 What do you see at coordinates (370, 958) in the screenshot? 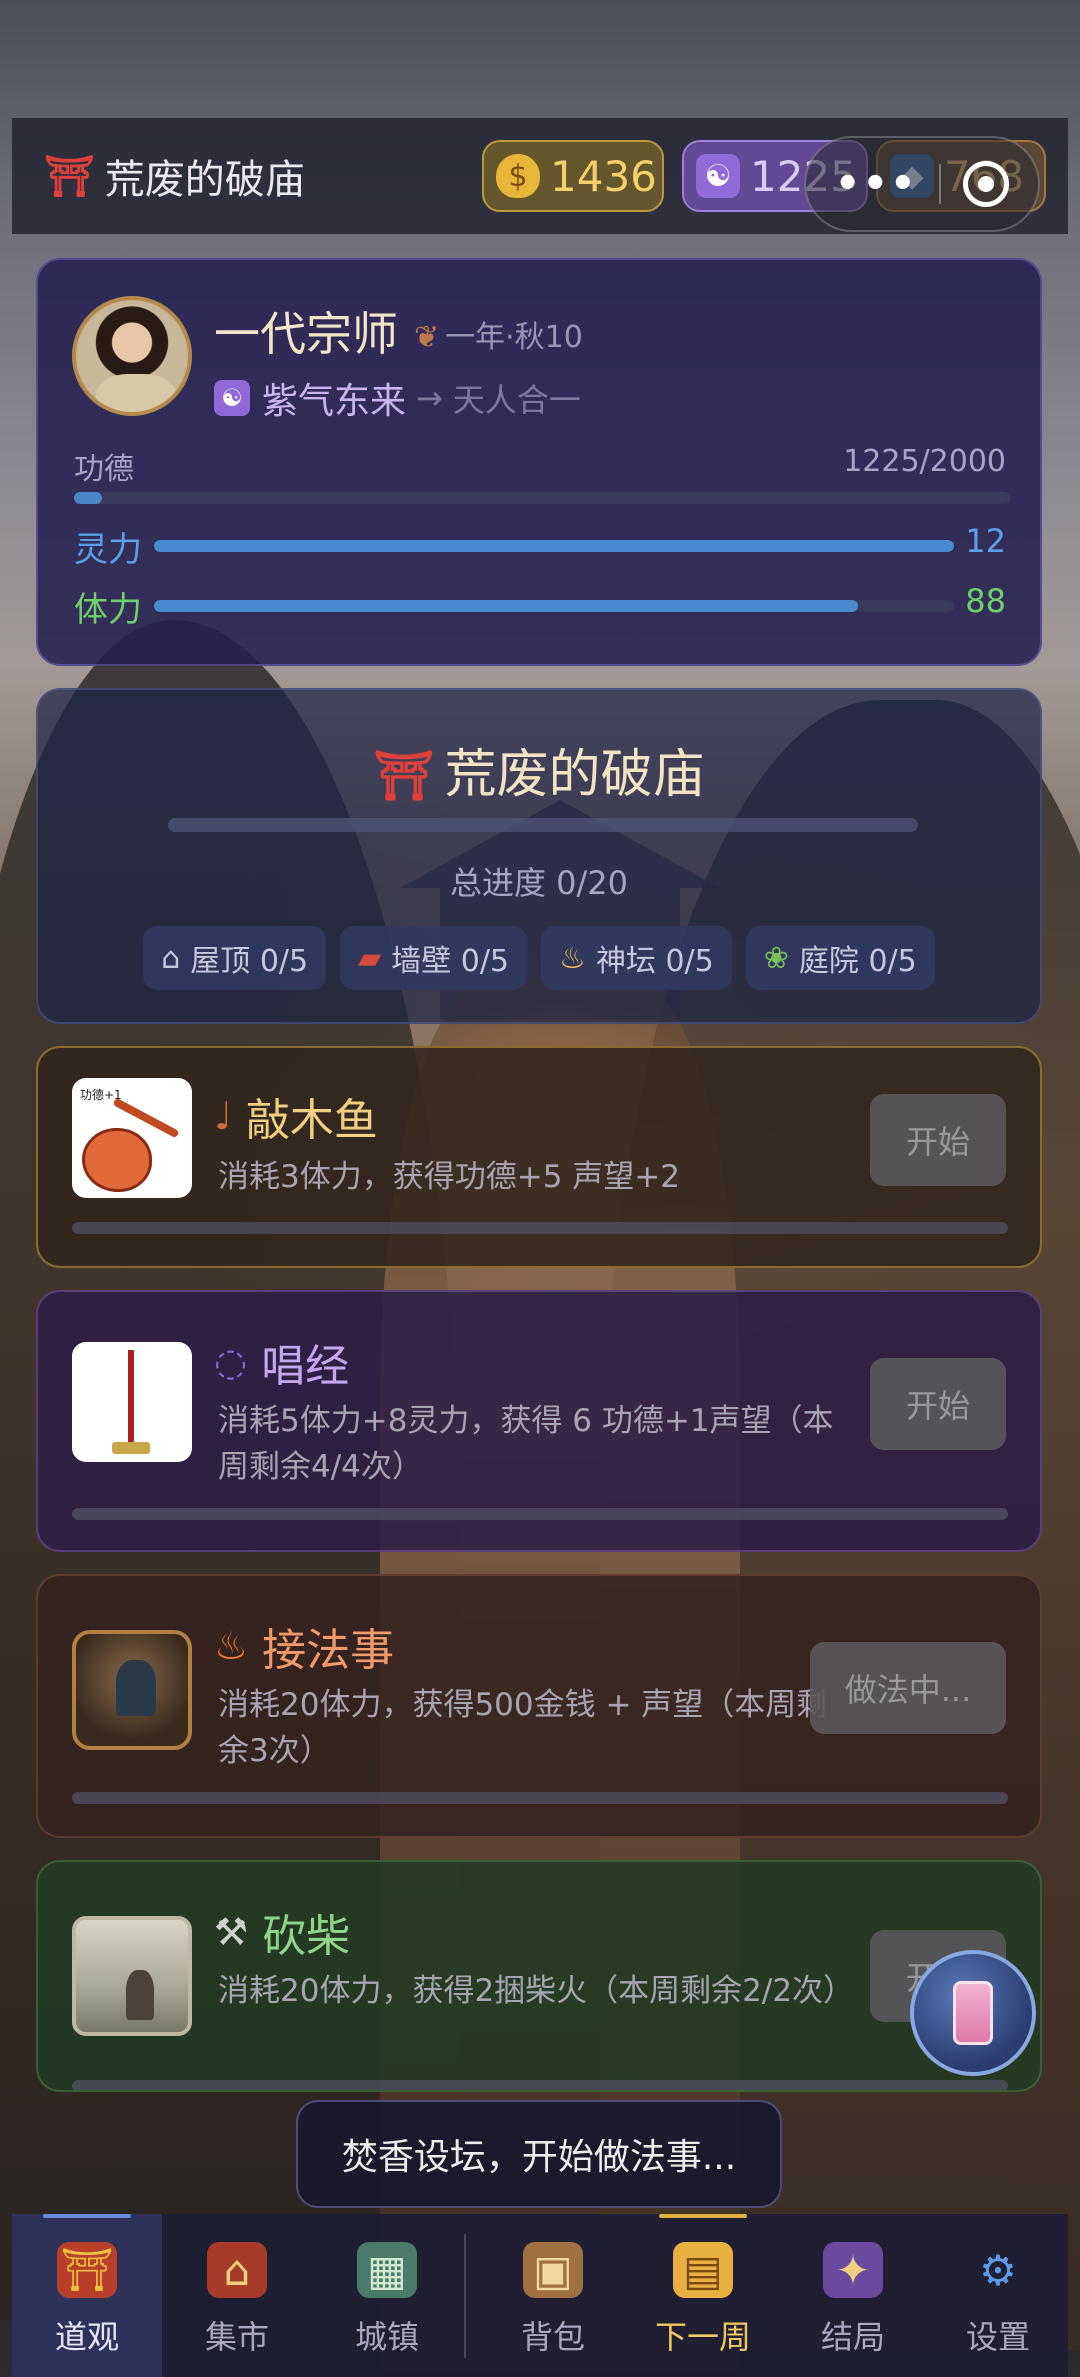
I see `brick-icon: ▰` at bounding box center [370, 958].